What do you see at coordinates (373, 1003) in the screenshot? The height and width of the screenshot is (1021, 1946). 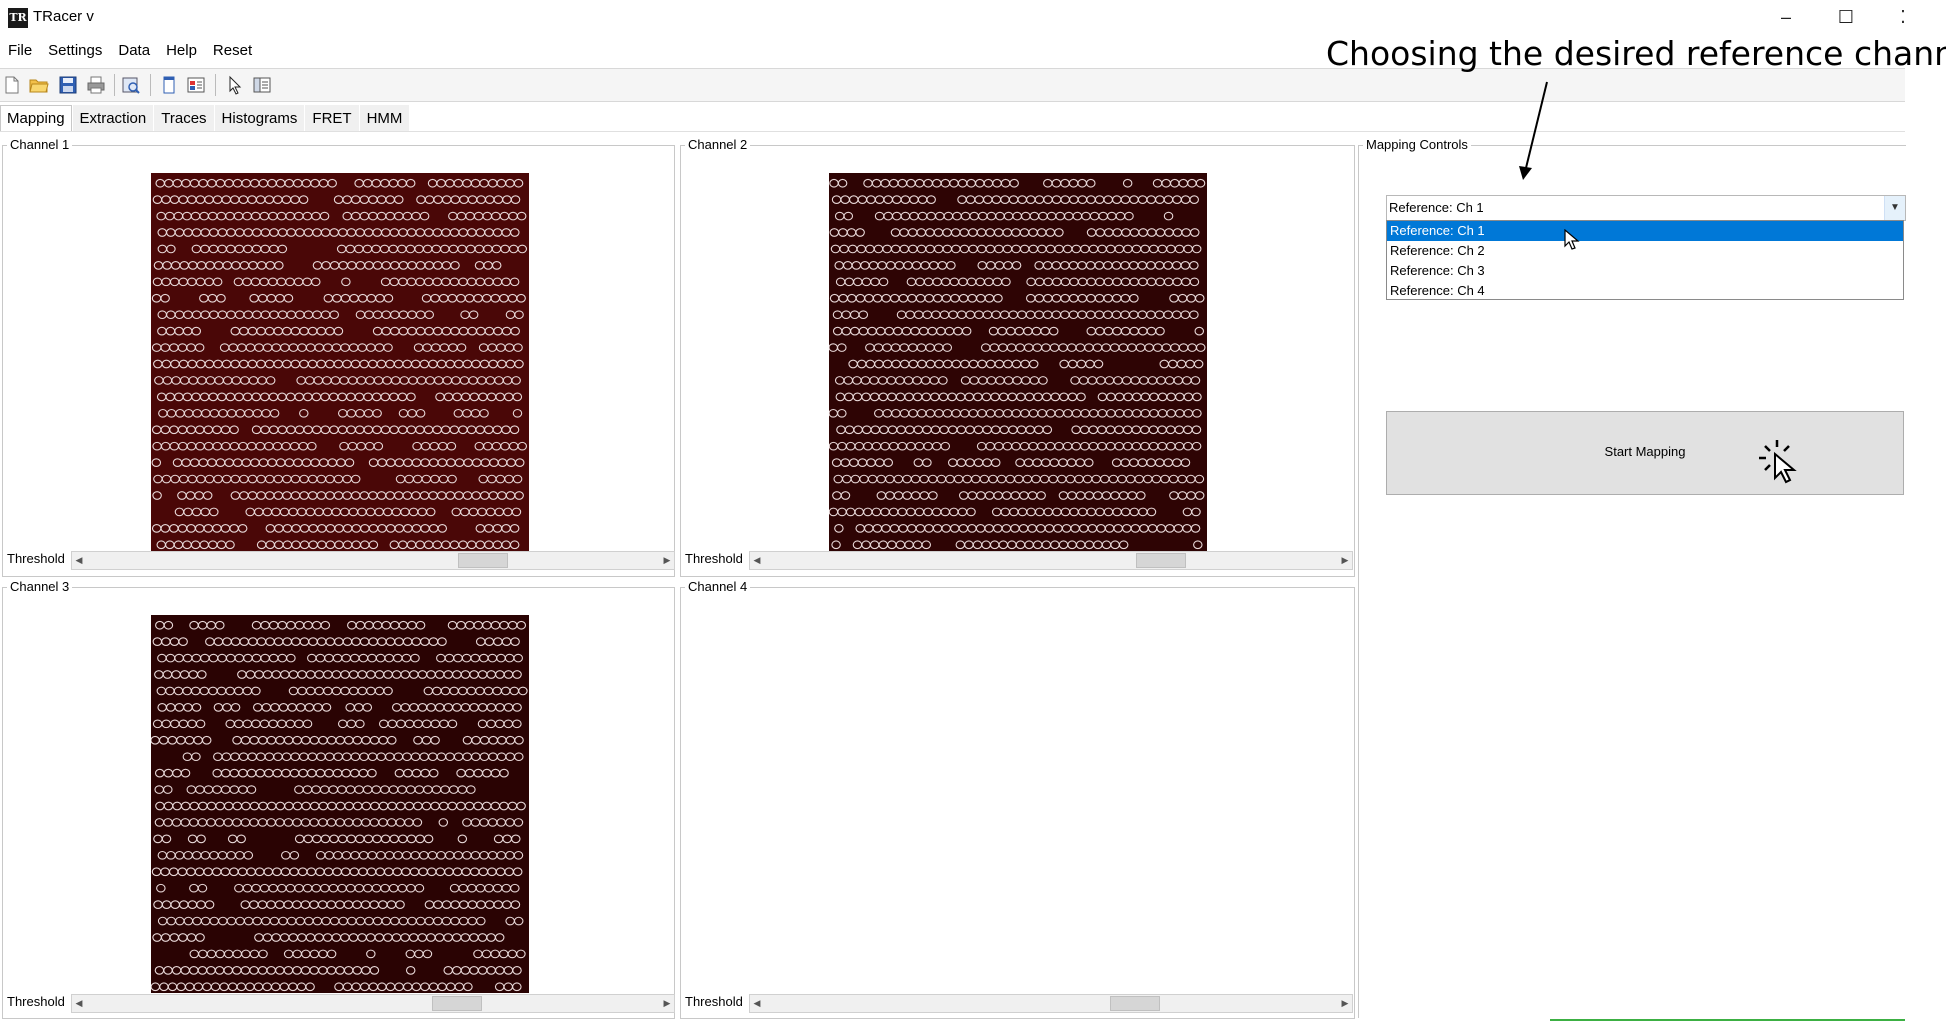 I see `channel-3-threshold-slider: ◀ ▶` at bounding box center [373, 1003].